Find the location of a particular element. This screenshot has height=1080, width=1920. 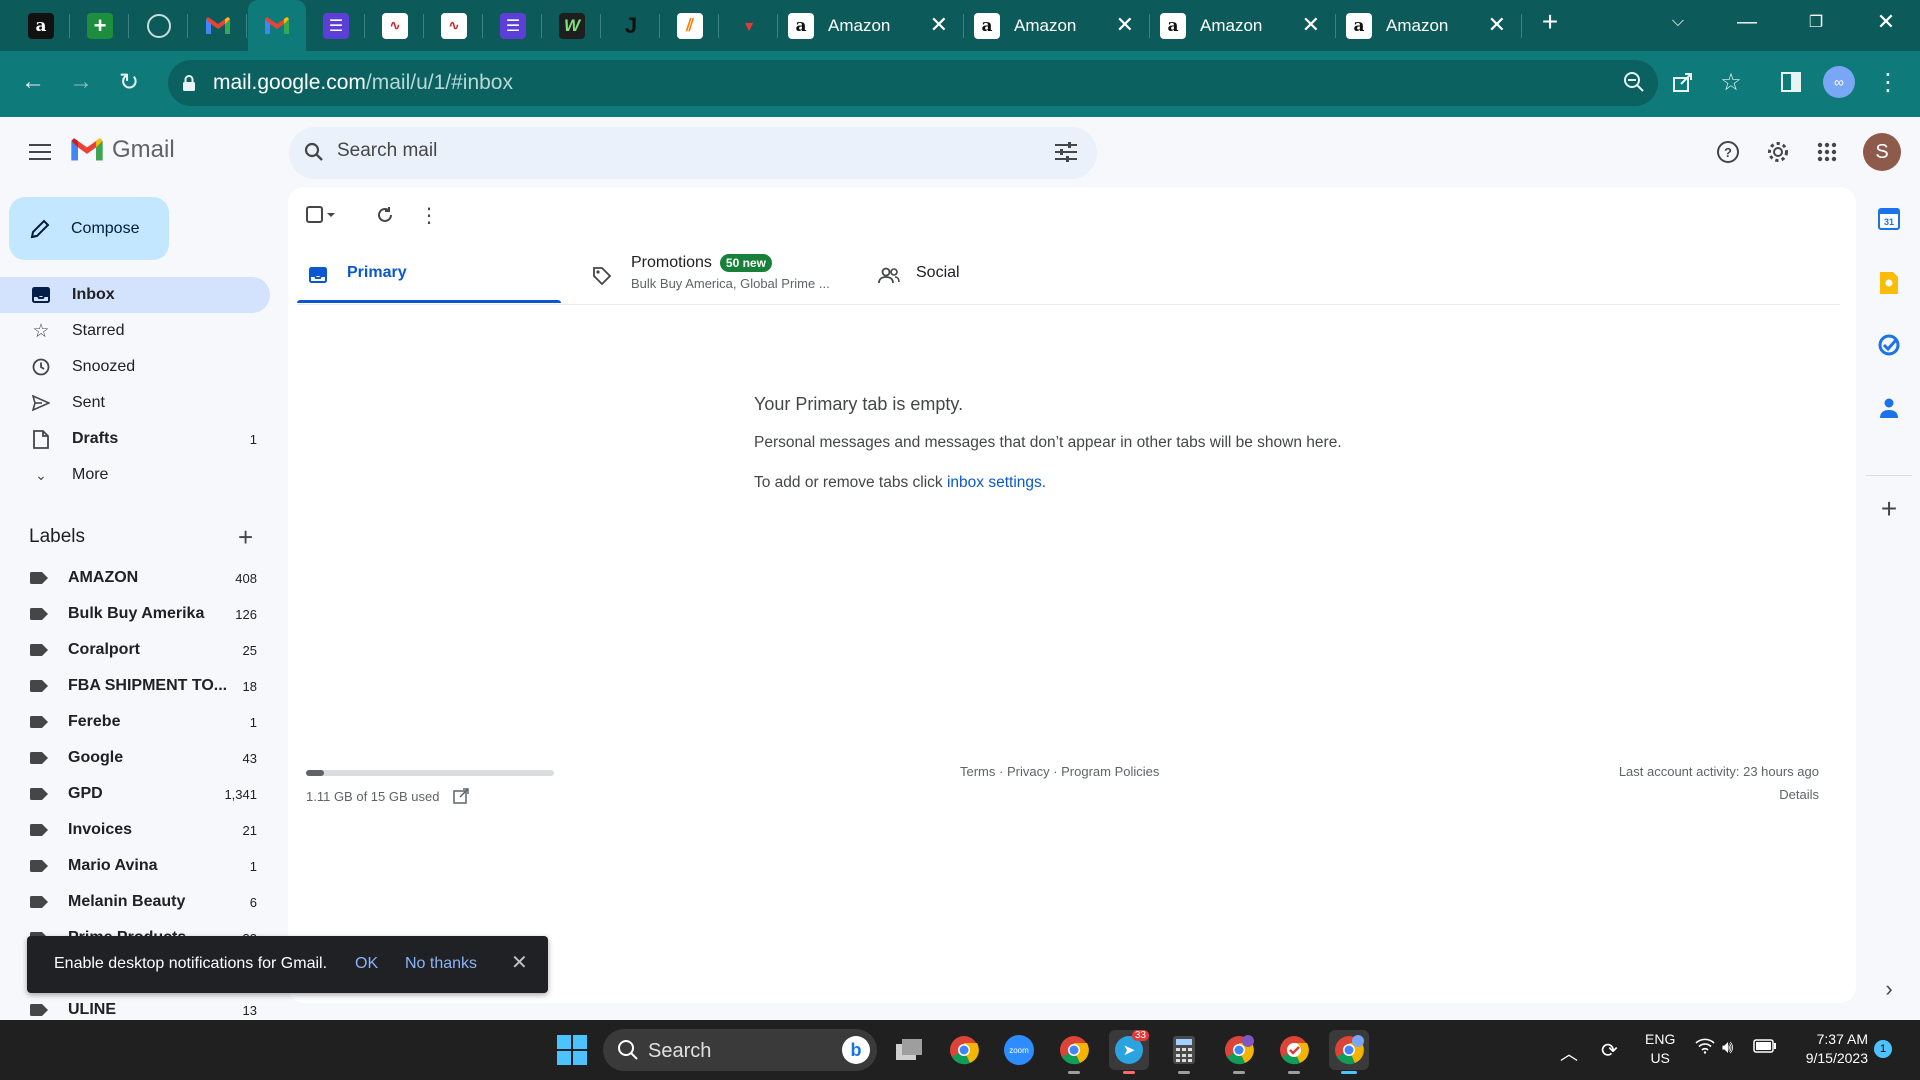

restore-button: ❐ is located at coordinates (1816, 22).